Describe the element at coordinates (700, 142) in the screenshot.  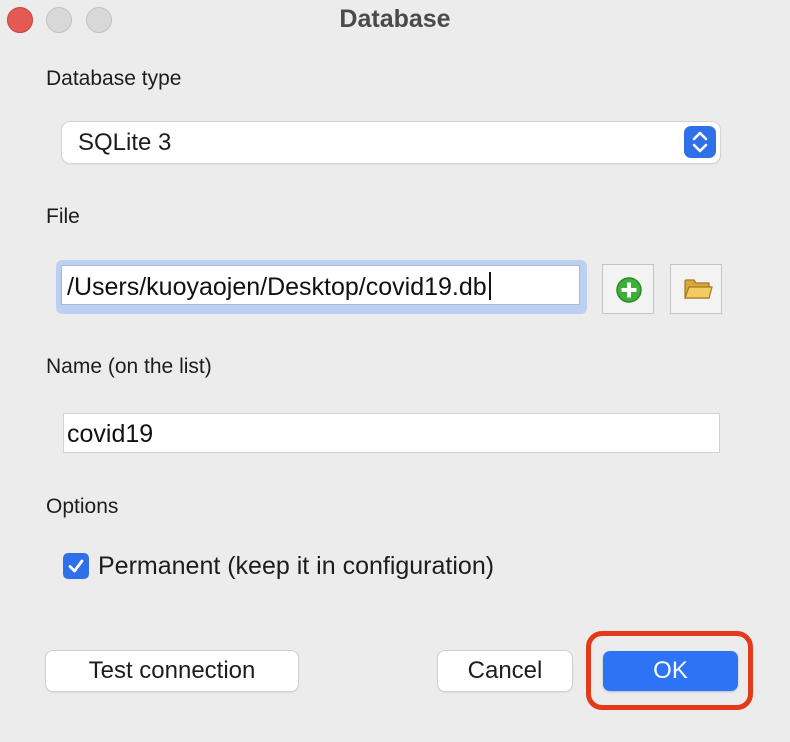
I see `updown-chevron-icon` at that location.